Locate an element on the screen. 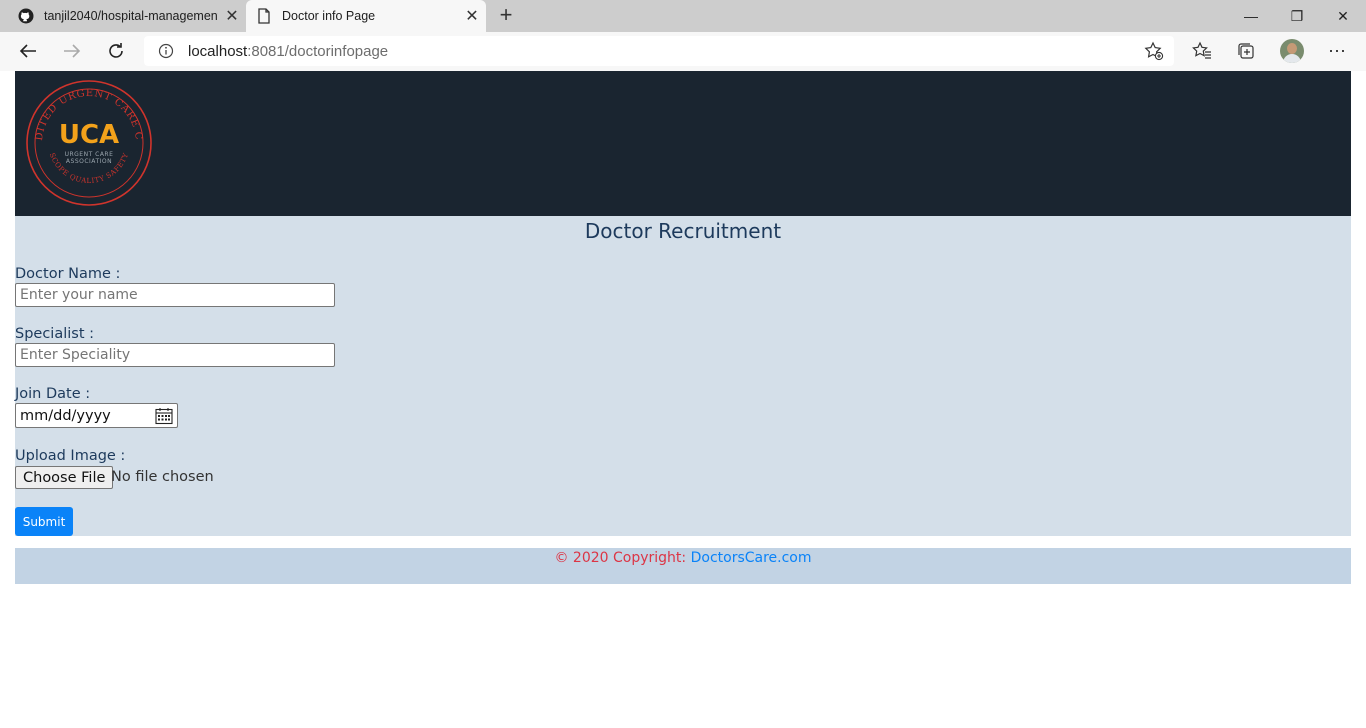 This screenshot has height=728, width=1366. copyright-text: © 2020 Copyright: is located at coordinates (620, 558).